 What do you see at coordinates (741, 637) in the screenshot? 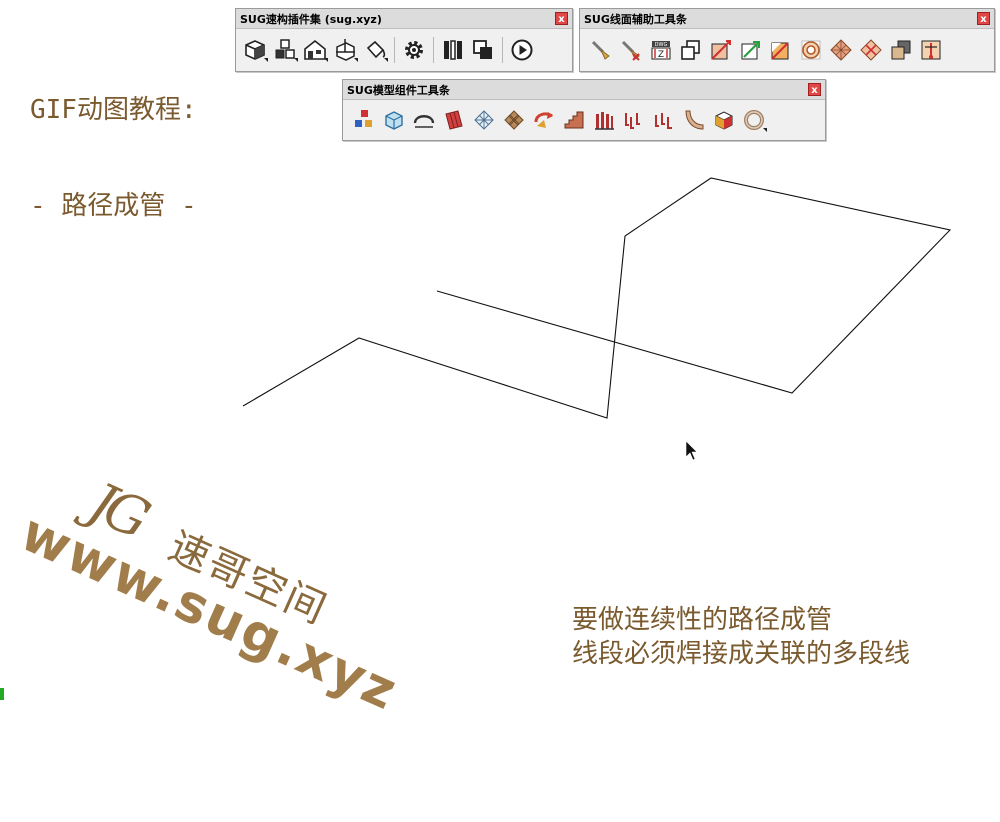
I see `caption: 要做连续性的路径成管 线段必须焊接成关联的多段线` at bounding box center [741, 637].